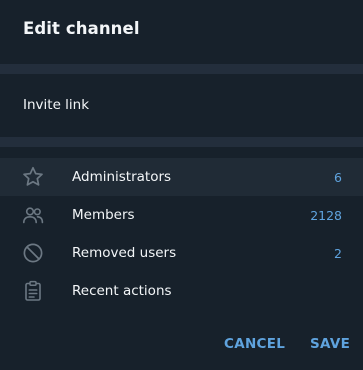 The height and width of the screenshot is (370, 363). Describe the element at coordinates (122, 291) in the screenshot. I see `menu-item-label: Recent actions` at that location.